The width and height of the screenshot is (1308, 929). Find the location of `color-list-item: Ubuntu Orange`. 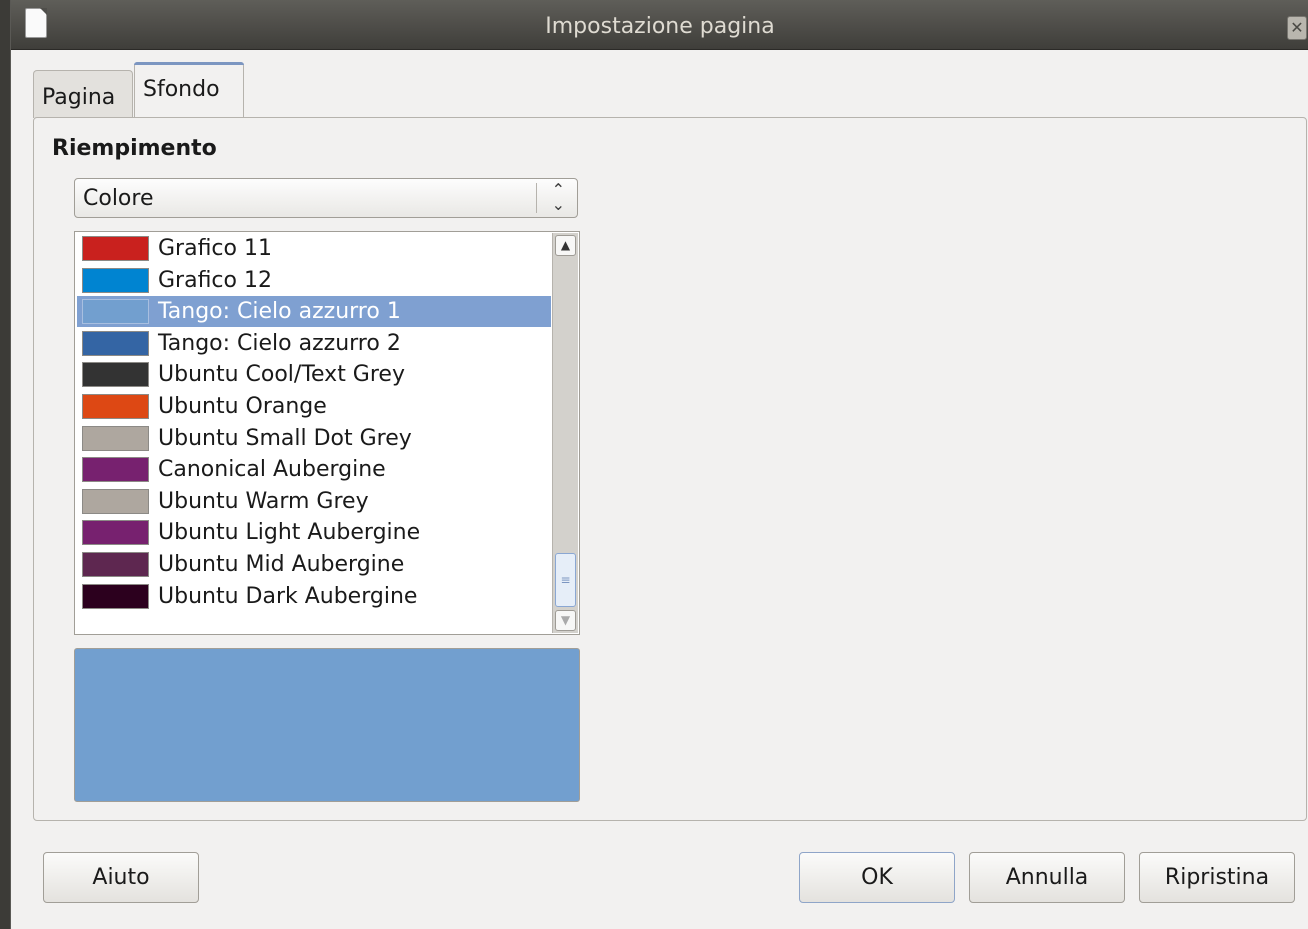

color-list-item: Ubuntu Orange is located at coordinates (314, 406).